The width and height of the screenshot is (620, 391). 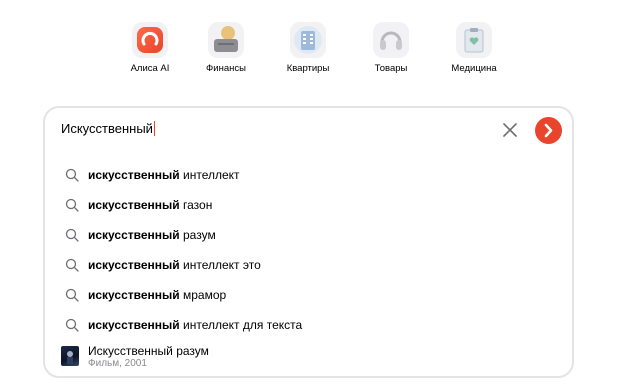 I want to click on finance-icon, so click(x=226, y=40).